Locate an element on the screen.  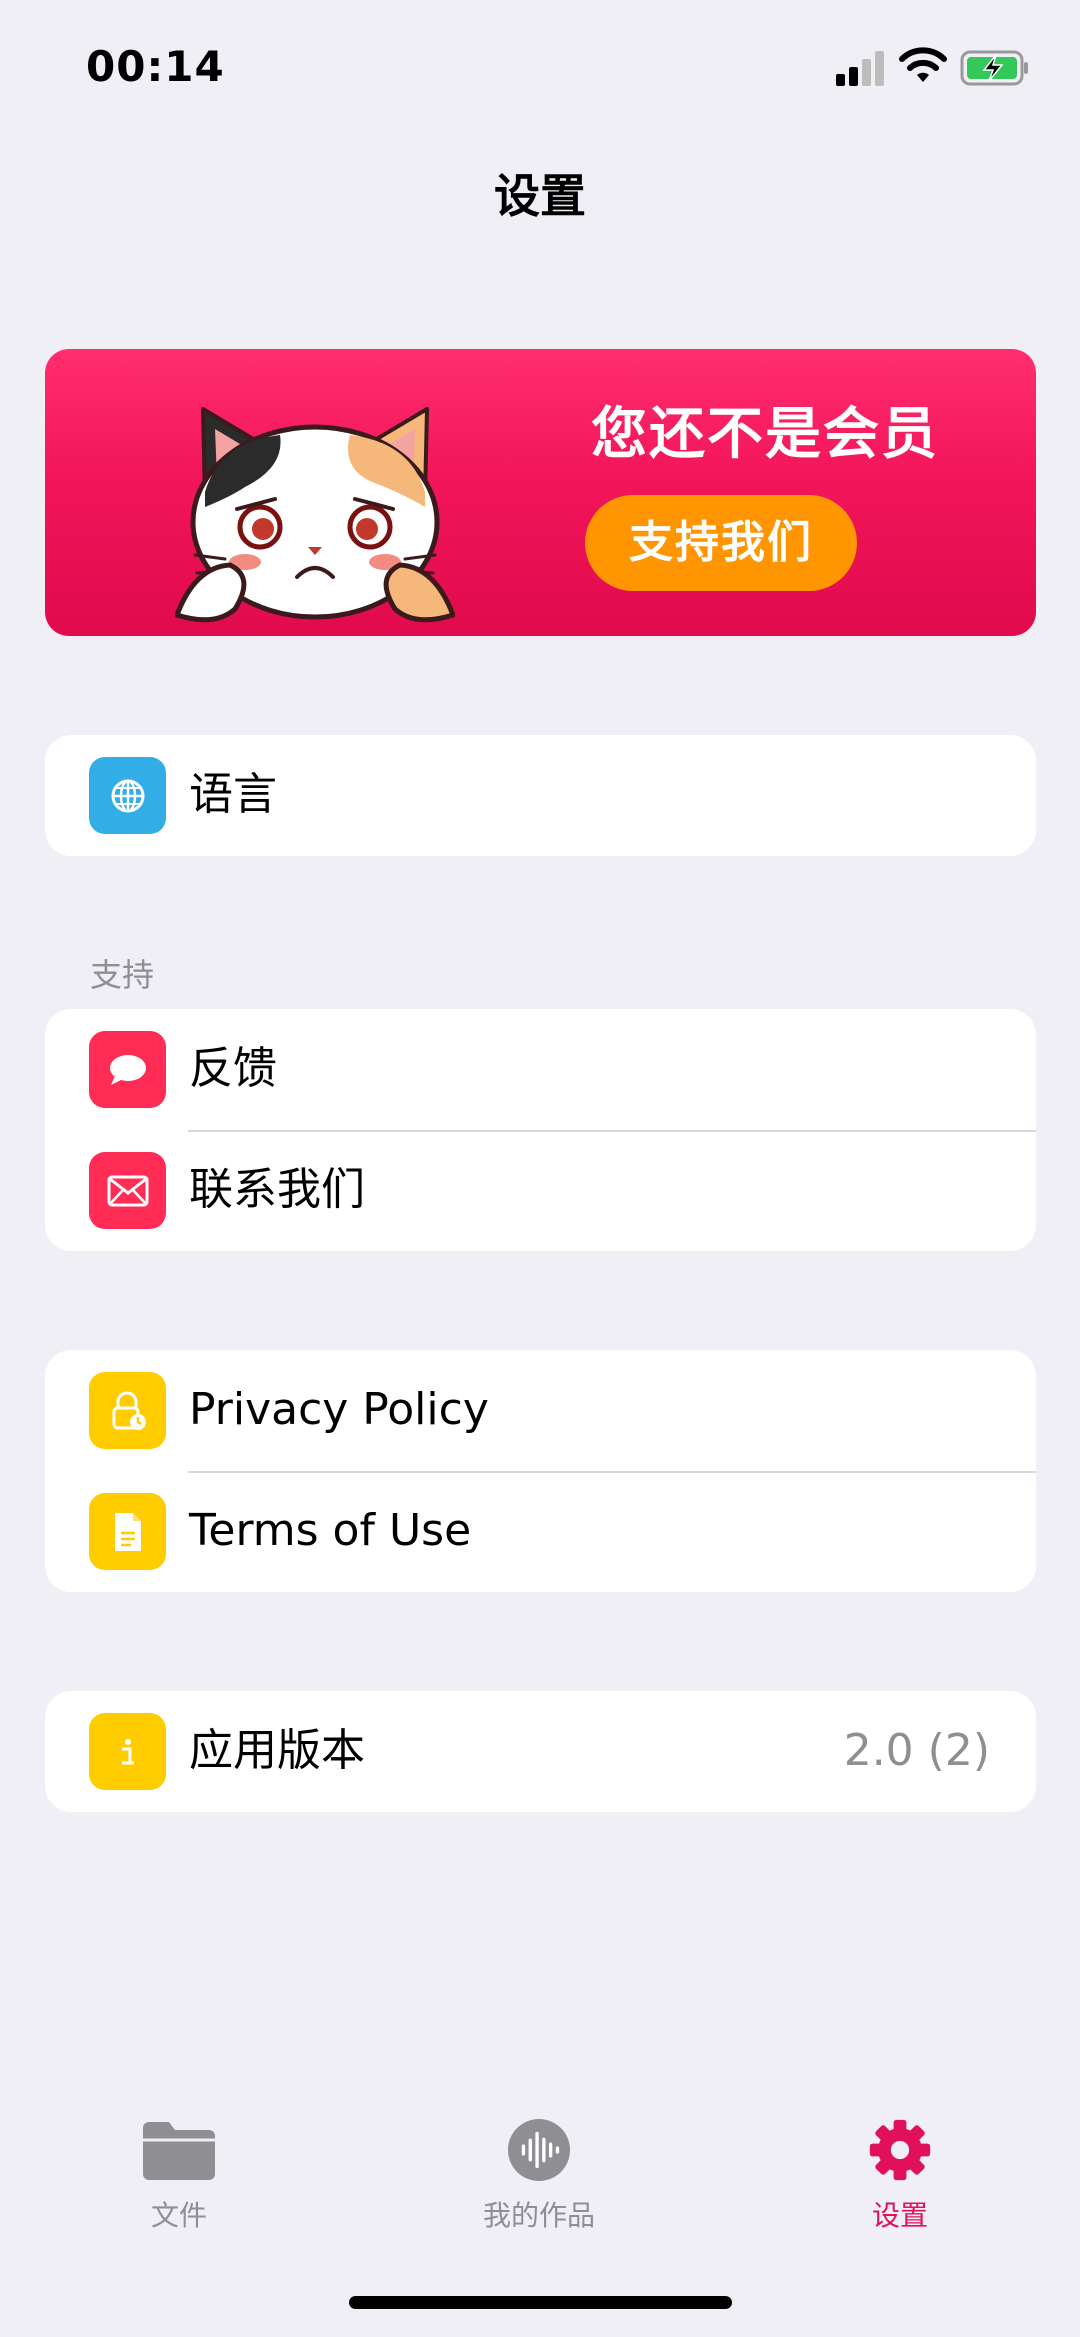
membership-status-text: 您还不是会员 is located at coordinates (765, 434).